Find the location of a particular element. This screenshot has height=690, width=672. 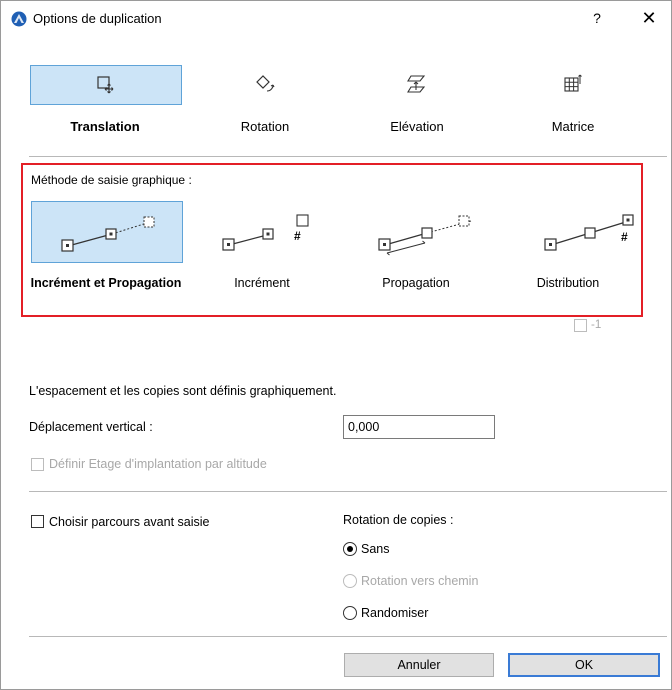

increment-count-hash: # is located at coordinates (297, 236).